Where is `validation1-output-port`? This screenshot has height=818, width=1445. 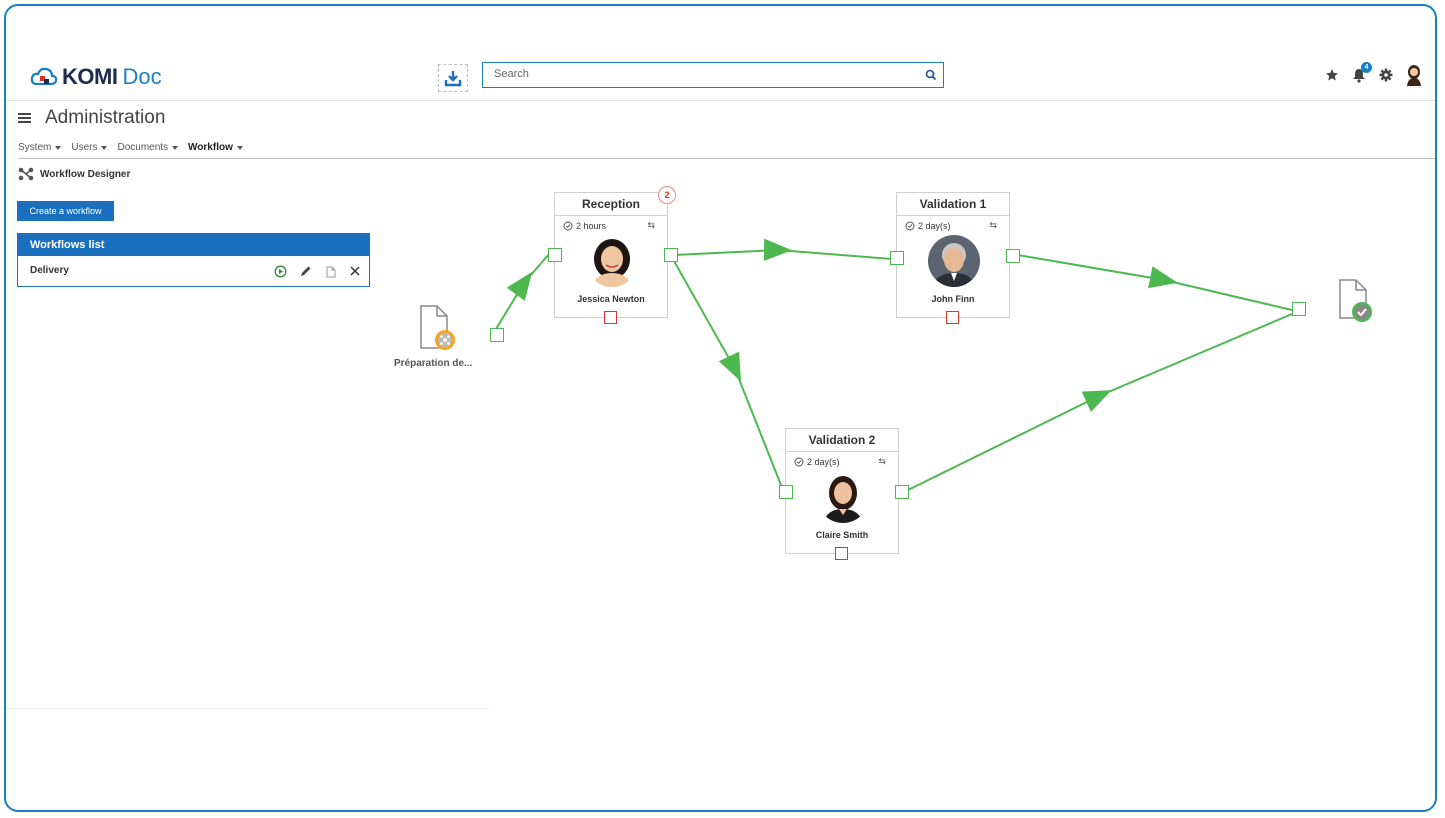 validation1-output-port is located at coordinates (1013, 256).